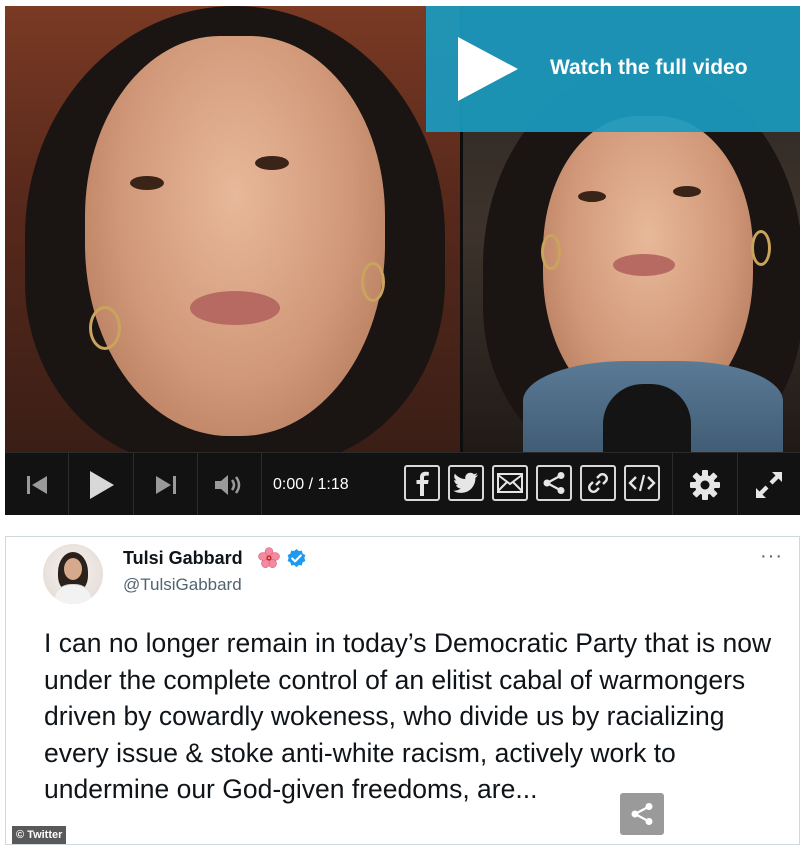 Image resolution: width=805 pixels, height=851 pixels. I want to click on facebook-share-button, so click(422, 483).